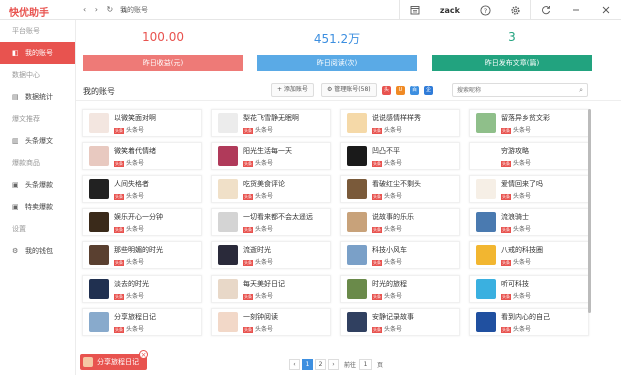  What do you see at coordinates (271, 222) in the screenshot?
I see `account-card: 一切看来都不会太遥远 头条 头条号` at bounding box center [271, 222].